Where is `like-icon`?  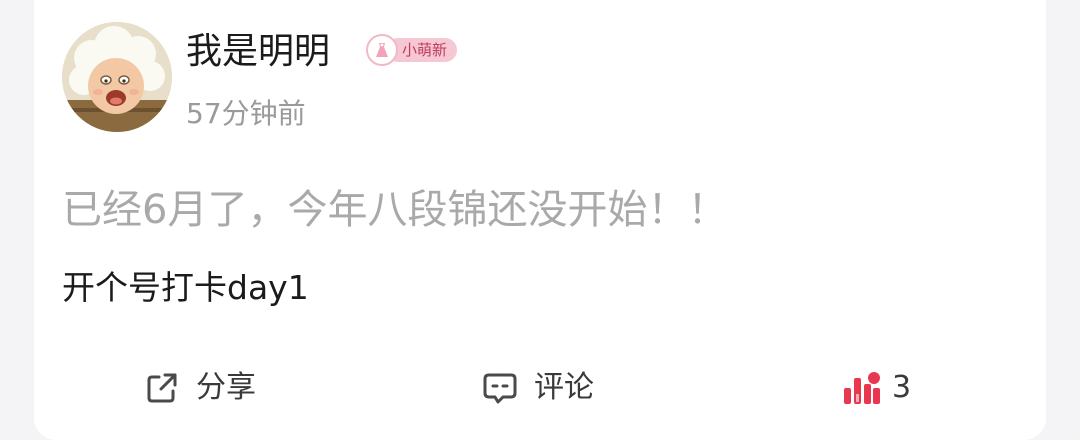 like-icon is located at coordinates (862, 388).